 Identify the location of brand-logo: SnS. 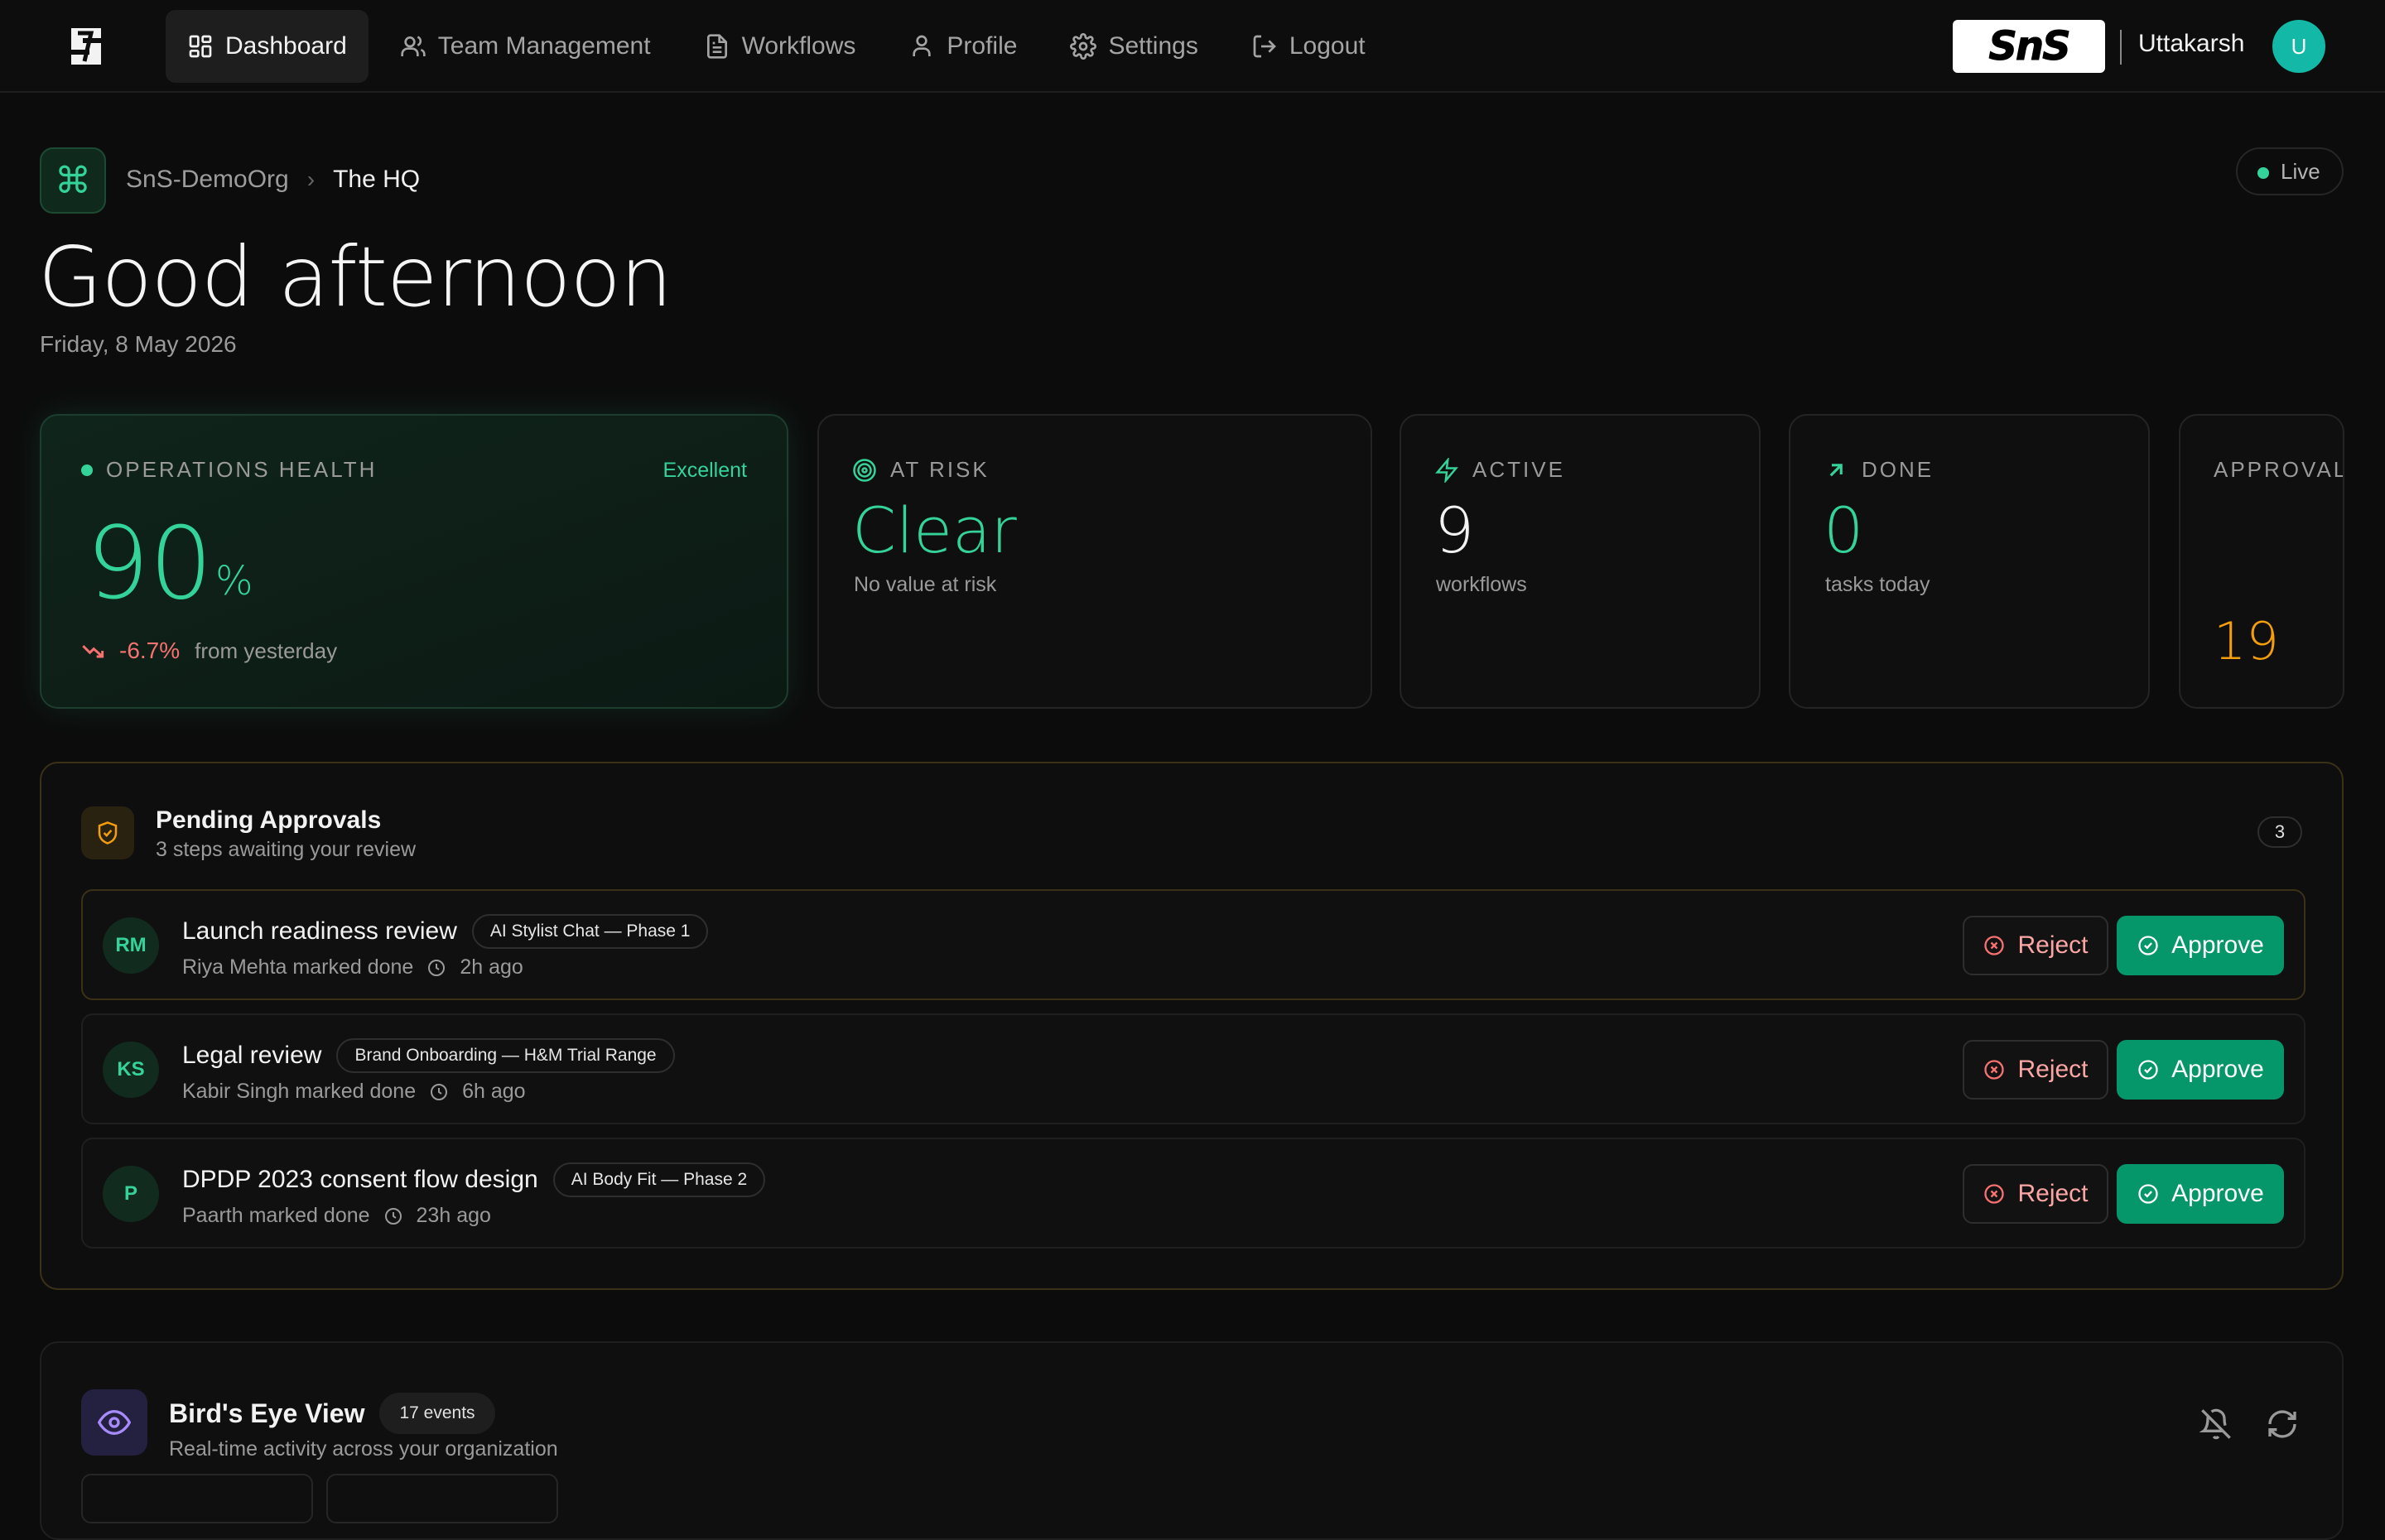
(2029, 46).